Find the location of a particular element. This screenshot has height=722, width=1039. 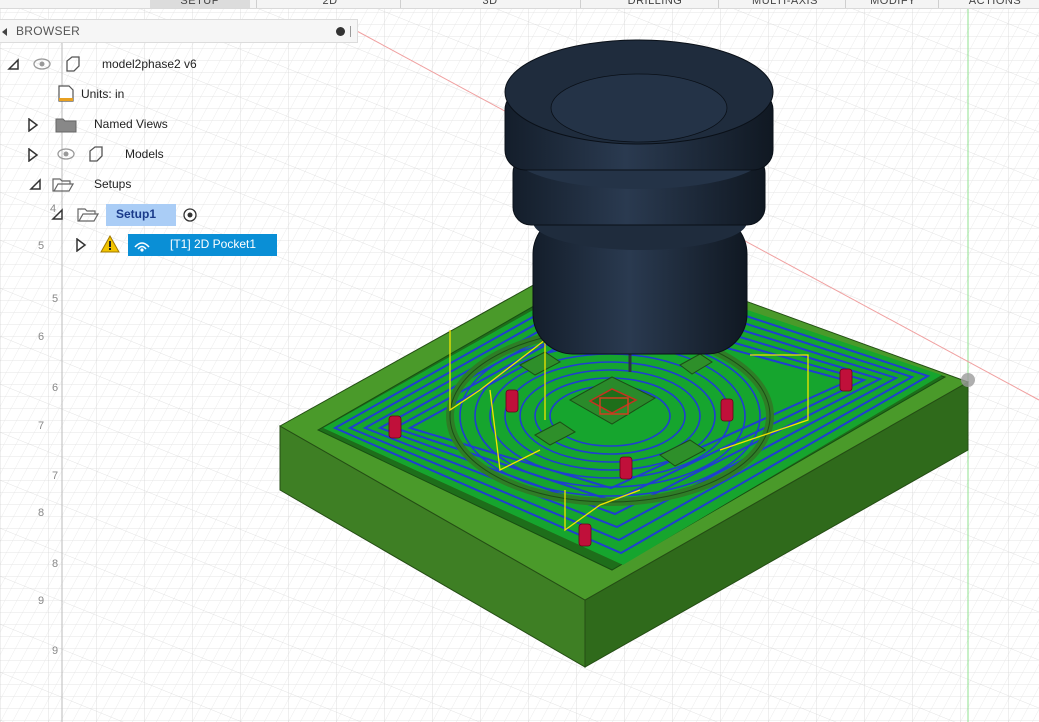

tree-item-units: Units: in is located at coordinates (115, 95).